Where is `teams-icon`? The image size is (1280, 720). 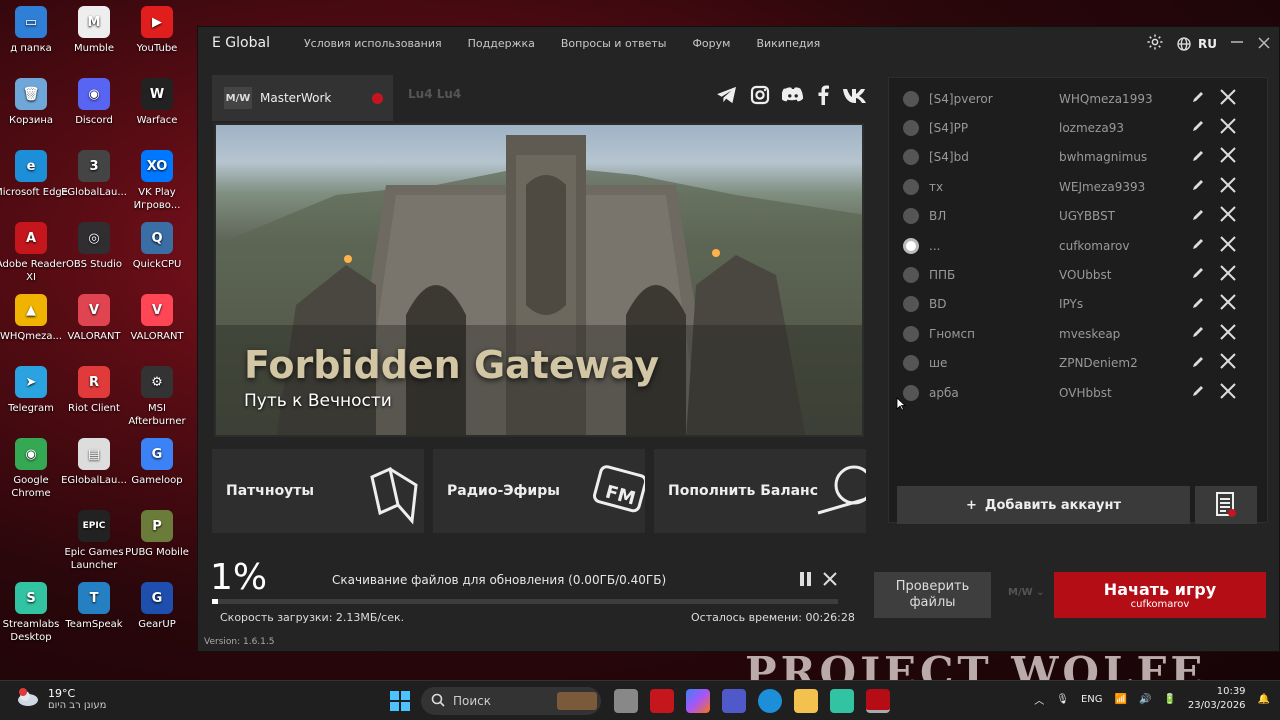 teams-icon is located at coordinates (734, 701).